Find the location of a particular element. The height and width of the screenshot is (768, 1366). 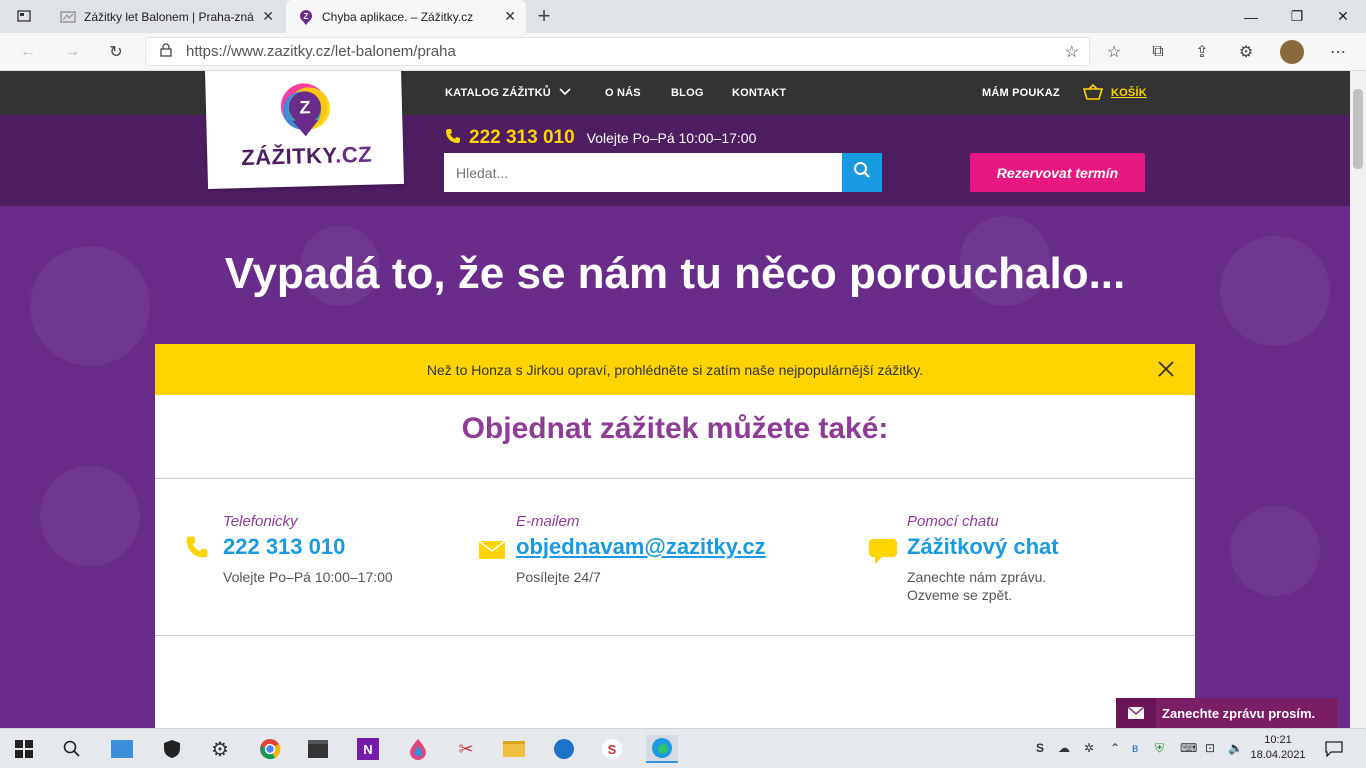

snipping-tool-icon: ✂ is located at coordinates (466, 749).